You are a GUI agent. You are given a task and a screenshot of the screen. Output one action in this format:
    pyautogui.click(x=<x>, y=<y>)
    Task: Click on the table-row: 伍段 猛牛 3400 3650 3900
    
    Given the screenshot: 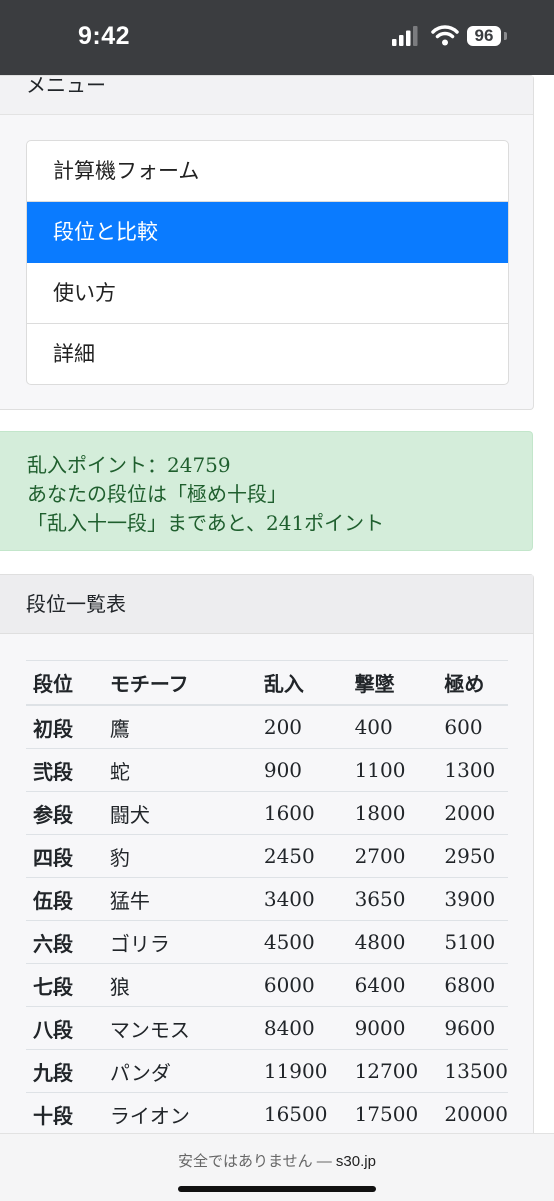 What is the action you would take?
    pyautogui.click(x=267, y=899)
    